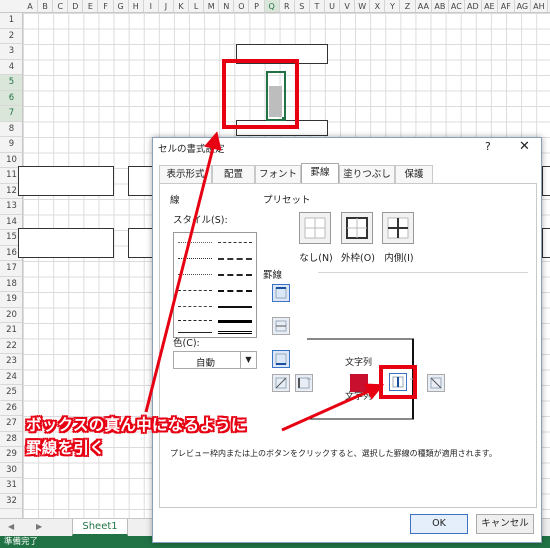  I want to click on callout-line-2: 罫線を引く, so click(66, 448).